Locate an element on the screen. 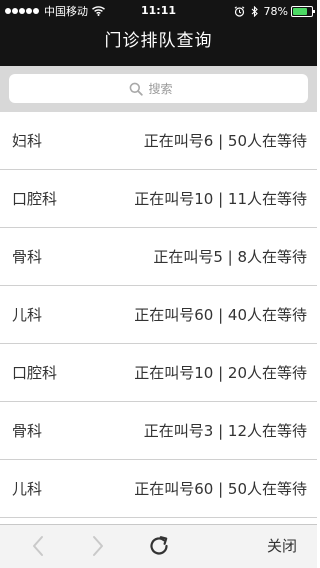 This screenshot has width=320, height=568. department-name: 妇科 is located at coordinates (27, 141).